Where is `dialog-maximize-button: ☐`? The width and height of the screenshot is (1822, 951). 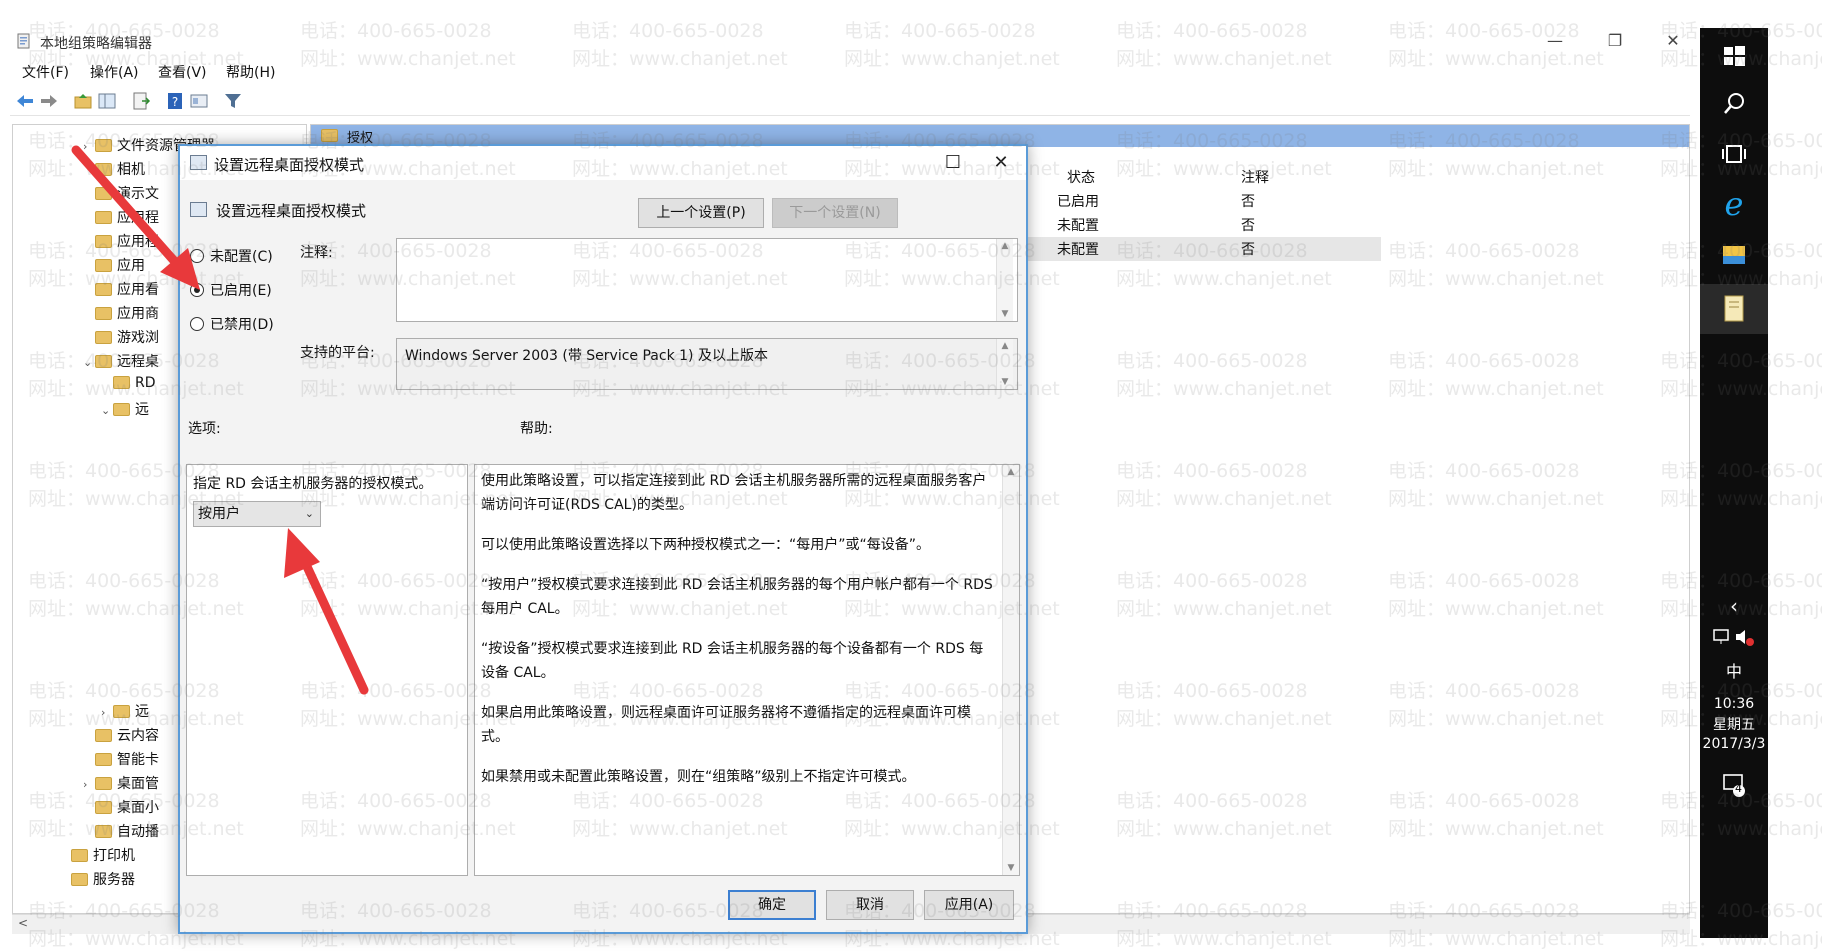
dialog-maximize-button: ☐ is located at coordinates (953, 163).